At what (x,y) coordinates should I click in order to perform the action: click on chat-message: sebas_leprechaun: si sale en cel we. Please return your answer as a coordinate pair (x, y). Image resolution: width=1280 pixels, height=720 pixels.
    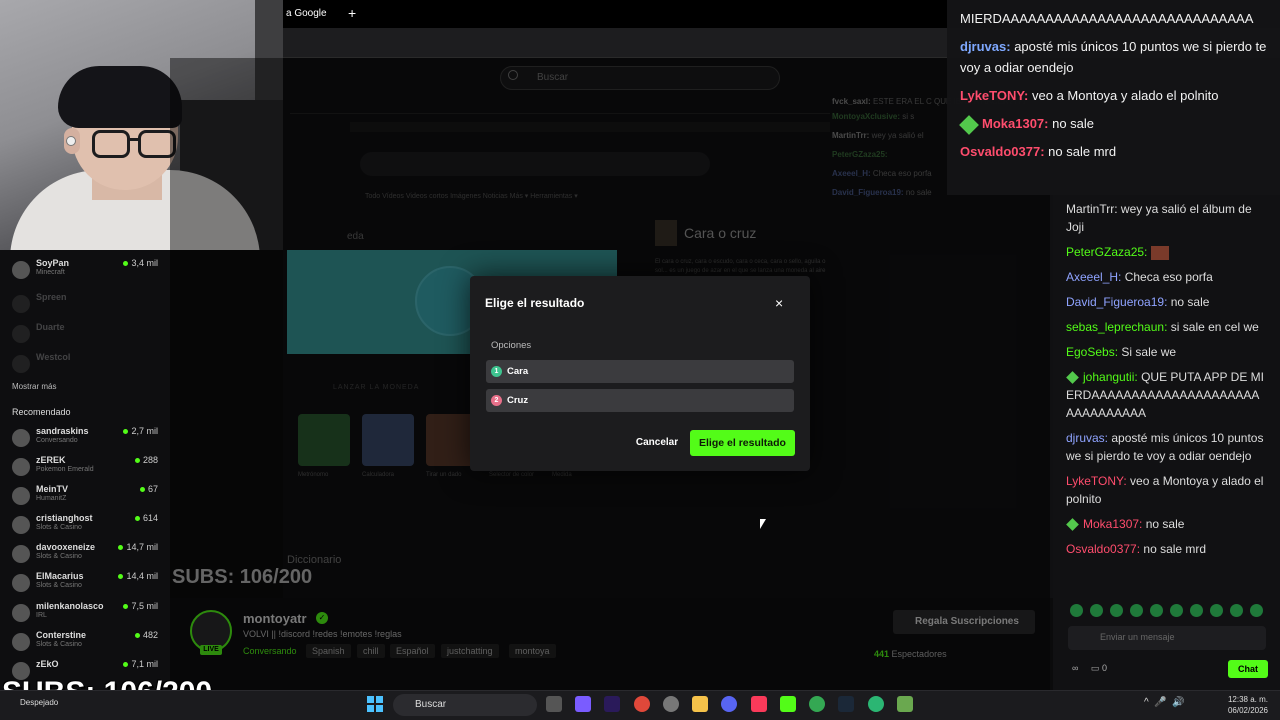
    Looking at the image, I should click on (1162, 327).